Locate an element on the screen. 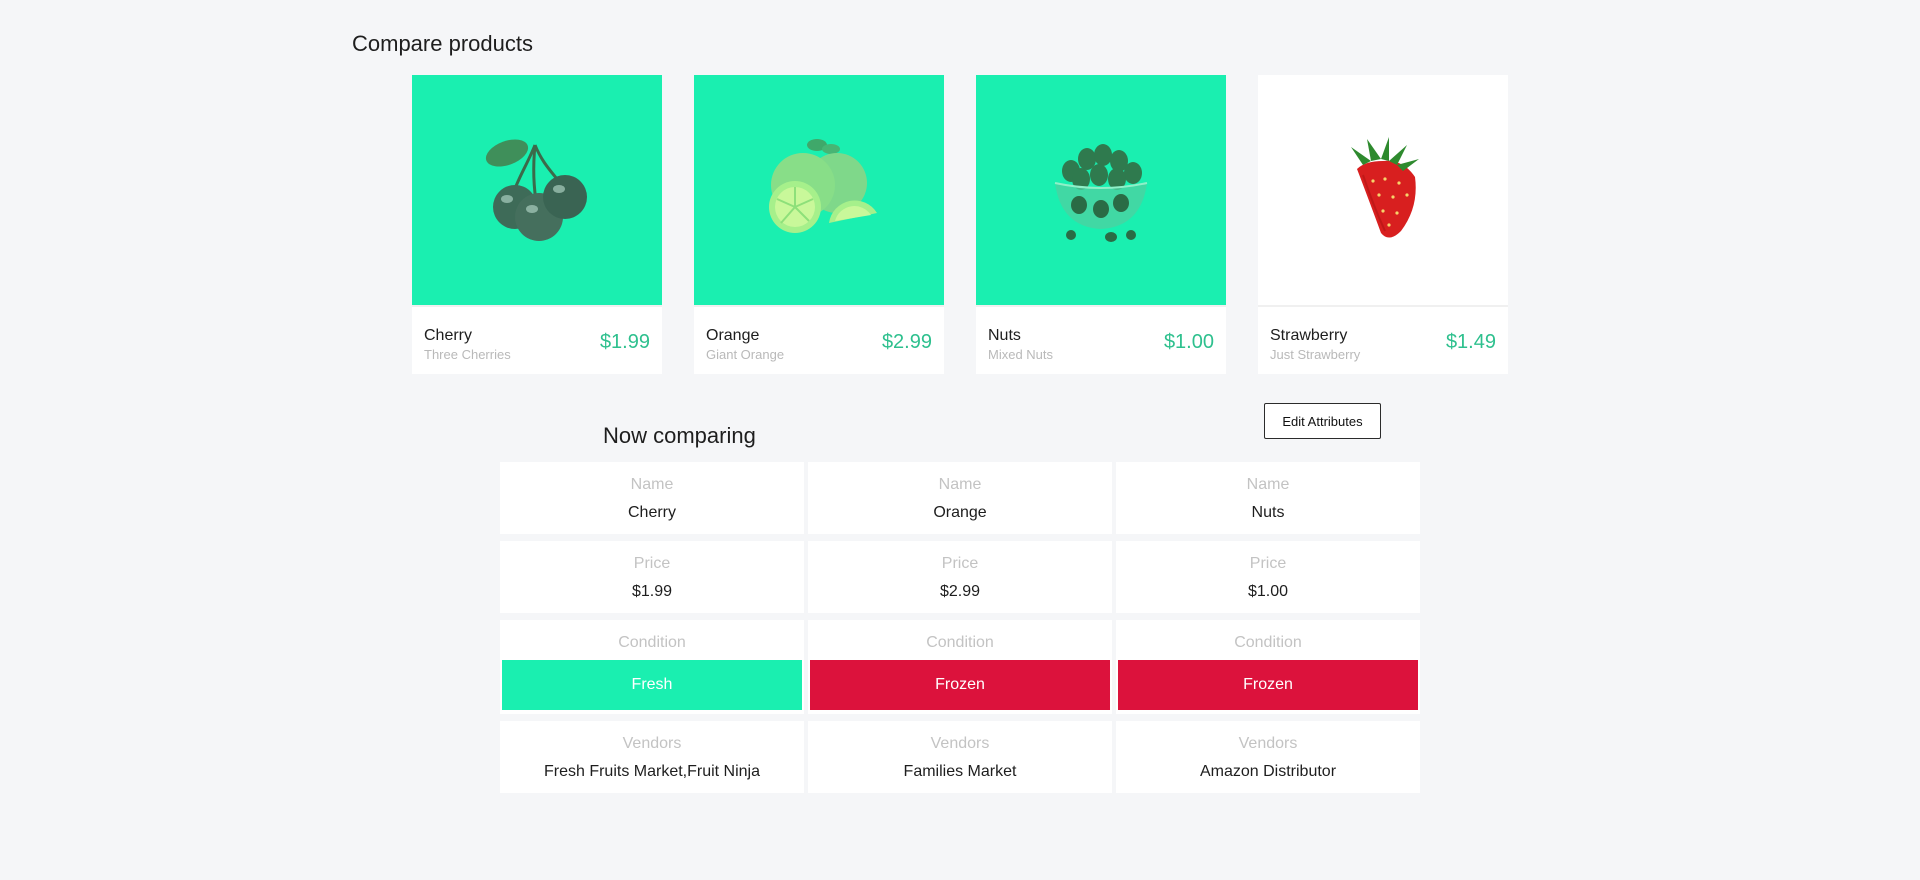  price-row: Price $1.99 Price $2.99 Price $1.00 is located at coordinates (960, 577).